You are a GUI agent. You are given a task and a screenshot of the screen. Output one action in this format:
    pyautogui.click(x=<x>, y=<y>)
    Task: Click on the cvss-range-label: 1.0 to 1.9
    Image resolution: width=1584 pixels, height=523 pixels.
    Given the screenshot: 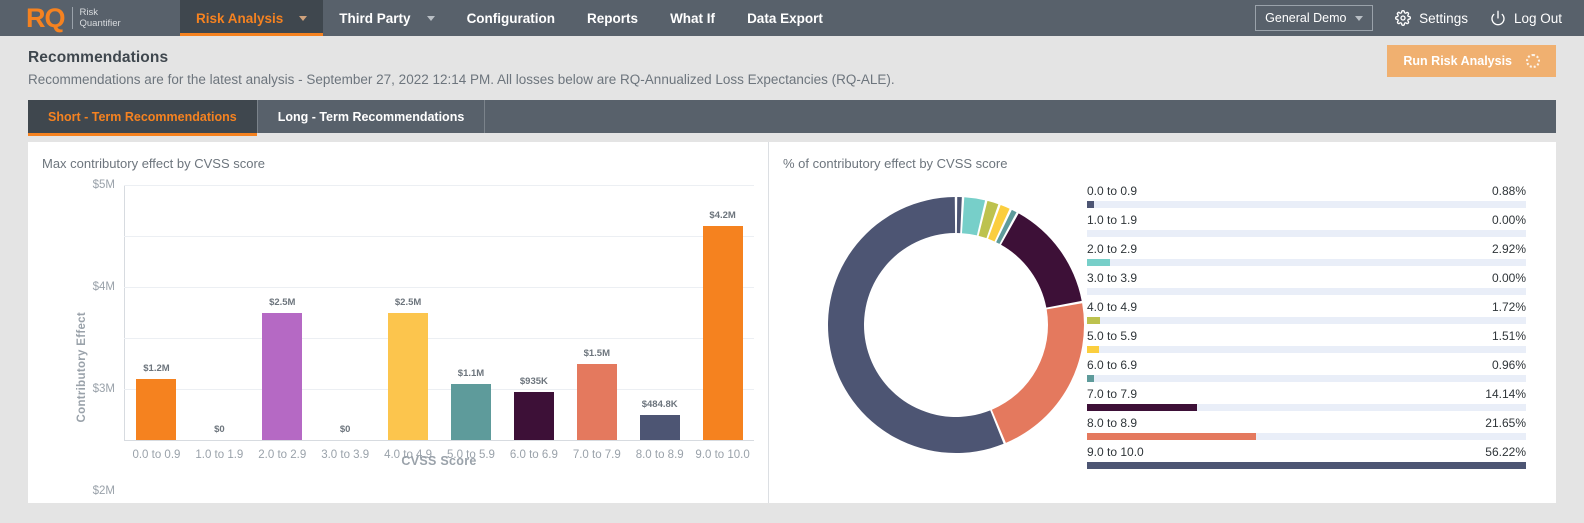 What is the action you would take?
    pyautogui.click(x=1112, y=220)
    